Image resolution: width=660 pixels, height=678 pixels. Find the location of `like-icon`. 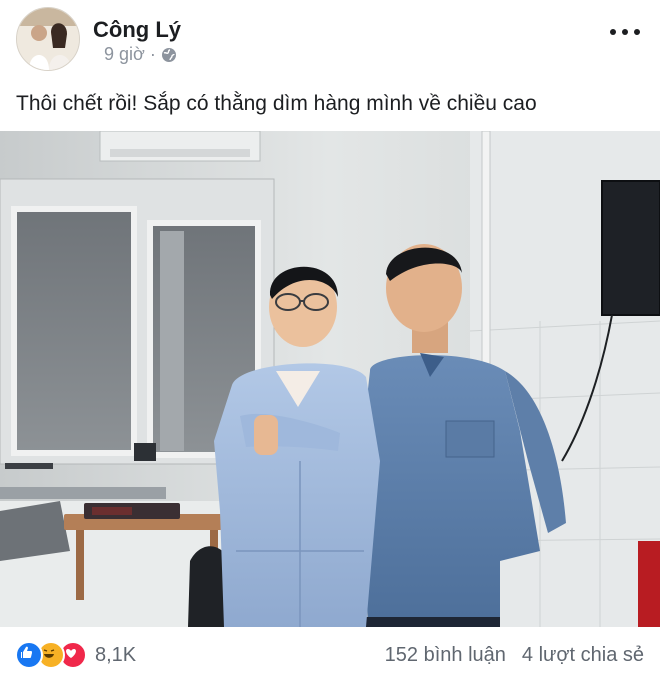

like-icon is located at coordinates (29, 655).